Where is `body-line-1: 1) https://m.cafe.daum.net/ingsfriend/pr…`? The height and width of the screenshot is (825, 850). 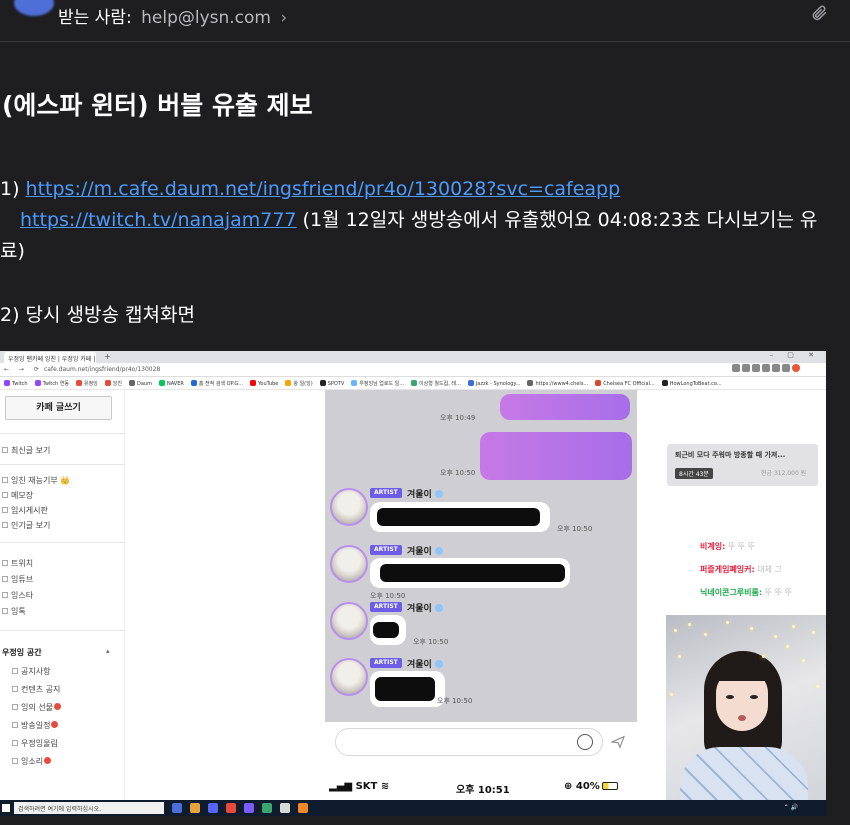 body-line-1: 1) https://m.cafe.daum.net/ingsfriend/pr… is located at coordinates (310, 189).